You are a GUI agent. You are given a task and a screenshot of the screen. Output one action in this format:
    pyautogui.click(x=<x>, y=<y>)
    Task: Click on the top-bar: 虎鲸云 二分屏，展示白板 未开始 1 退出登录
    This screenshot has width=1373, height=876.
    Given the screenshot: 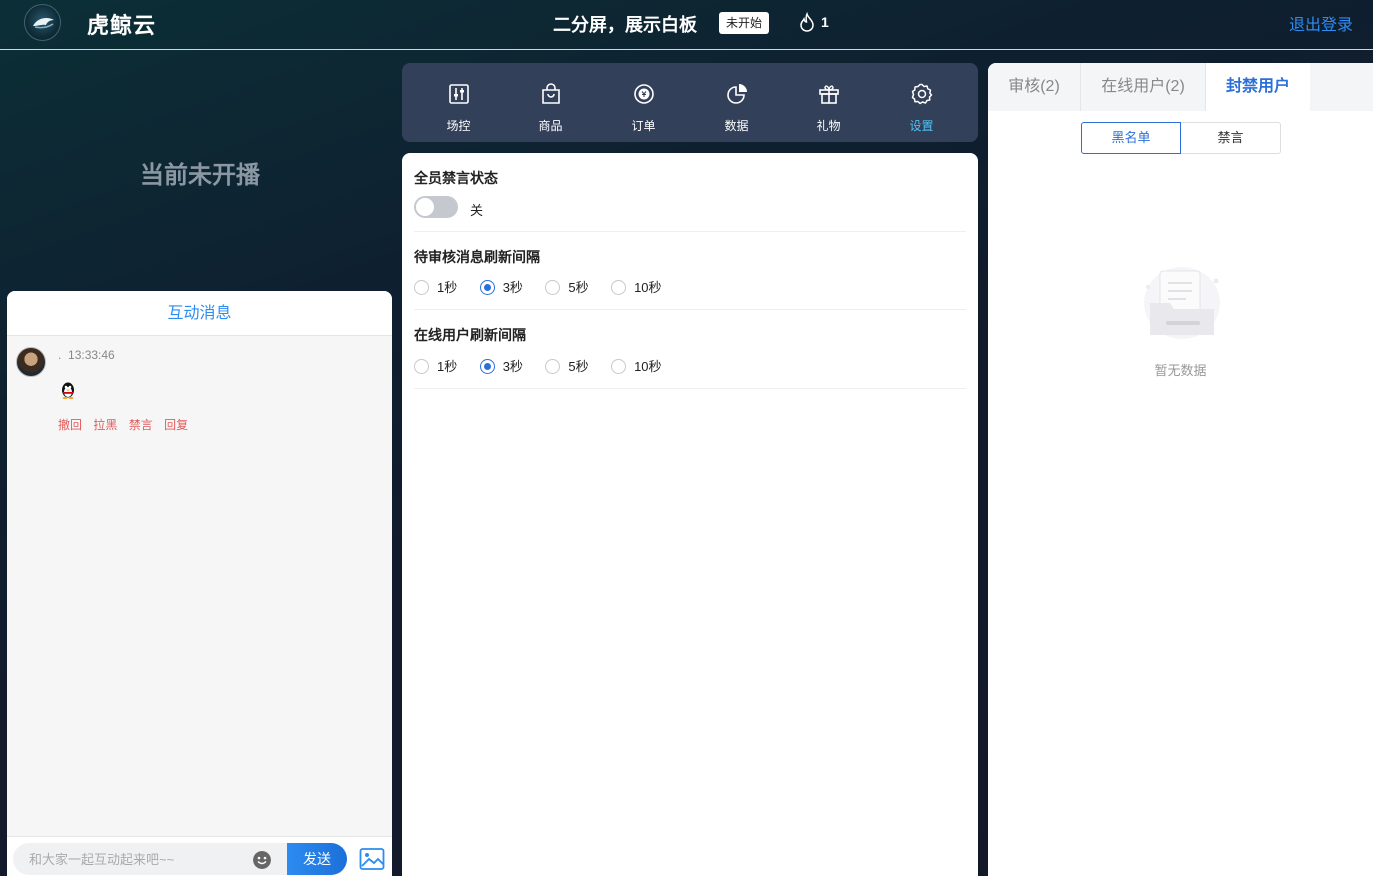 What is the action you would take?
    pyautogui.click(x=686, y=25)
    